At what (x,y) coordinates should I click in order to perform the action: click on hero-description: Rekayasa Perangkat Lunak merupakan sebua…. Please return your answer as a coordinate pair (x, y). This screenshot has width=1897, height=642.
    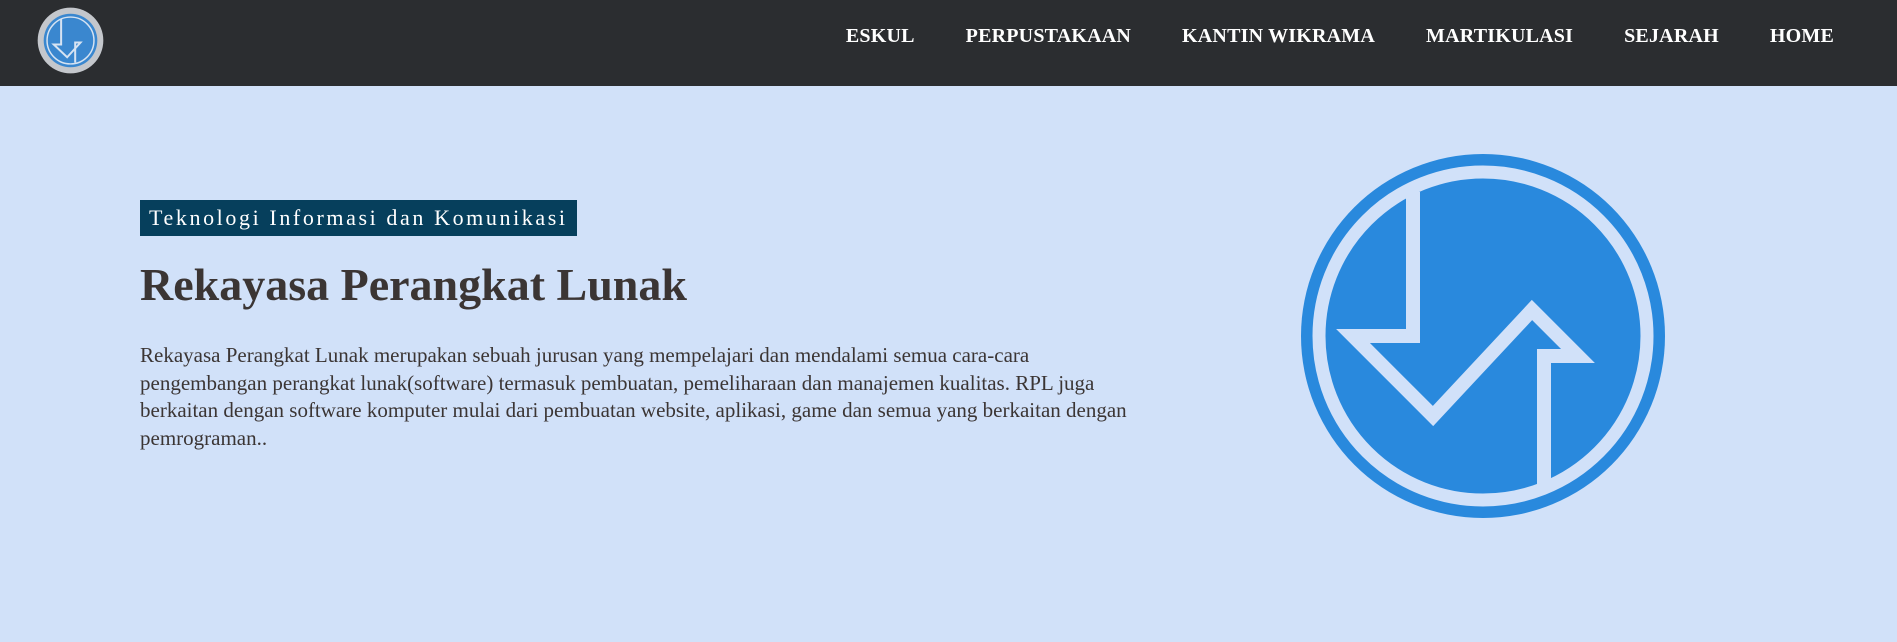
    Looking at the image, I should click on (633, 396).